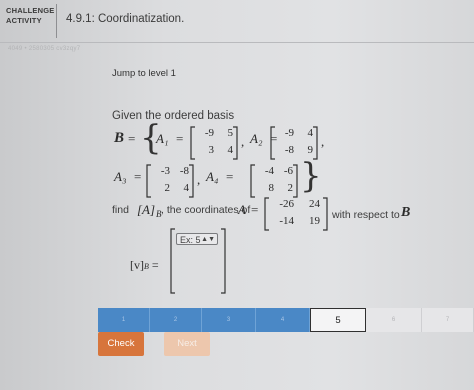  I want to click on A-cell: 19, so click(314, 221).